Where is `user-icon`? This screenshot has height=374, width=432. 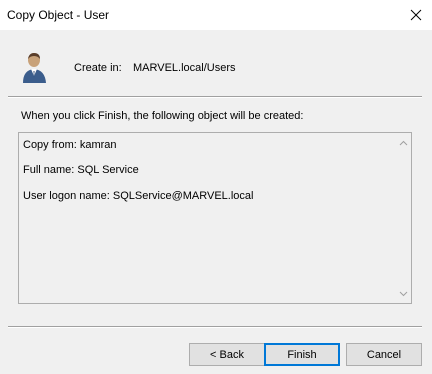
user-icon is located at coordinates (34, 68).